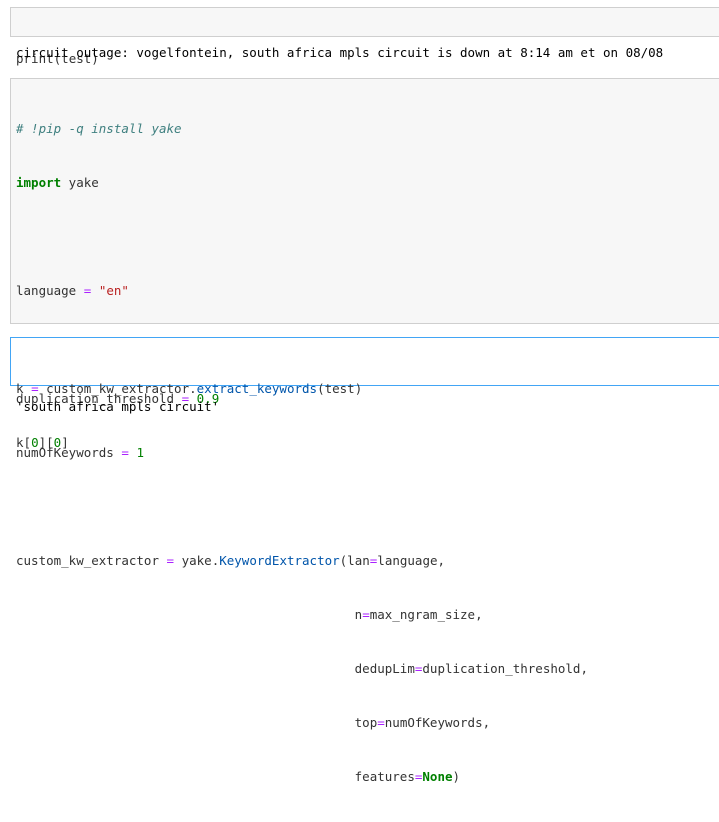 The image size is (719, 822). Describe the element at coordinates (46, 442) in the screenshot. I see `code-token: ][` at that location.